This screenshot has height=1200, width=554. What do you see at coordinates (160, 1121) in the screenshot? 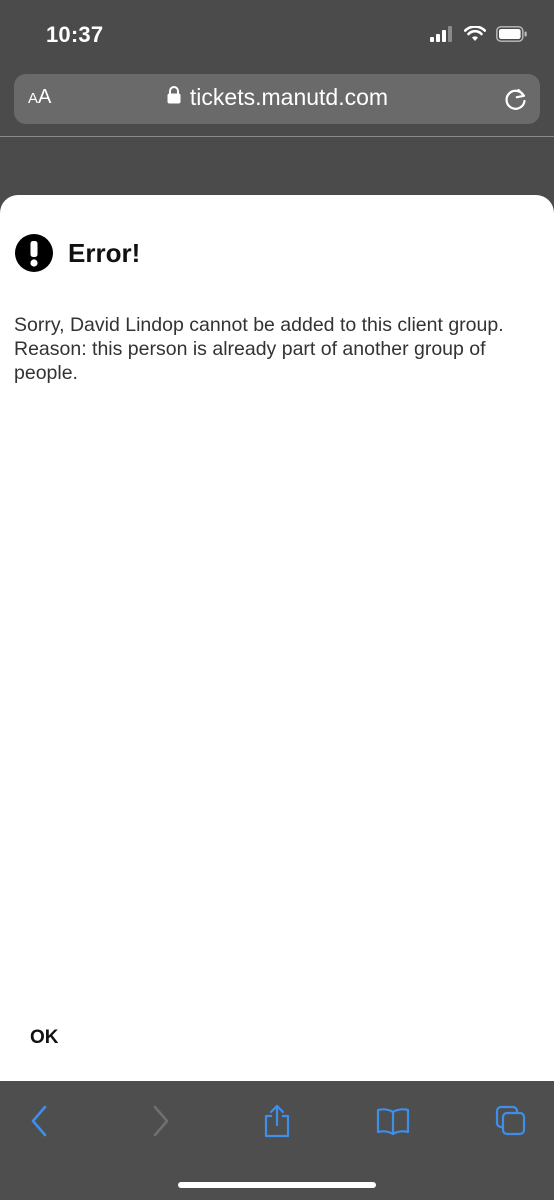
I see `forward-icon` at bounding box center [160, 1121].